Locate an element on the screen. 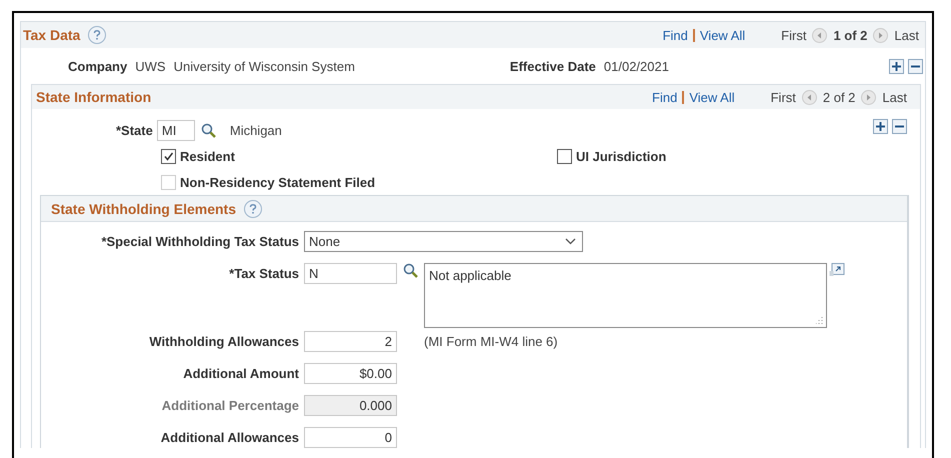  number-input: 0 is located at coordinates (350, 437).